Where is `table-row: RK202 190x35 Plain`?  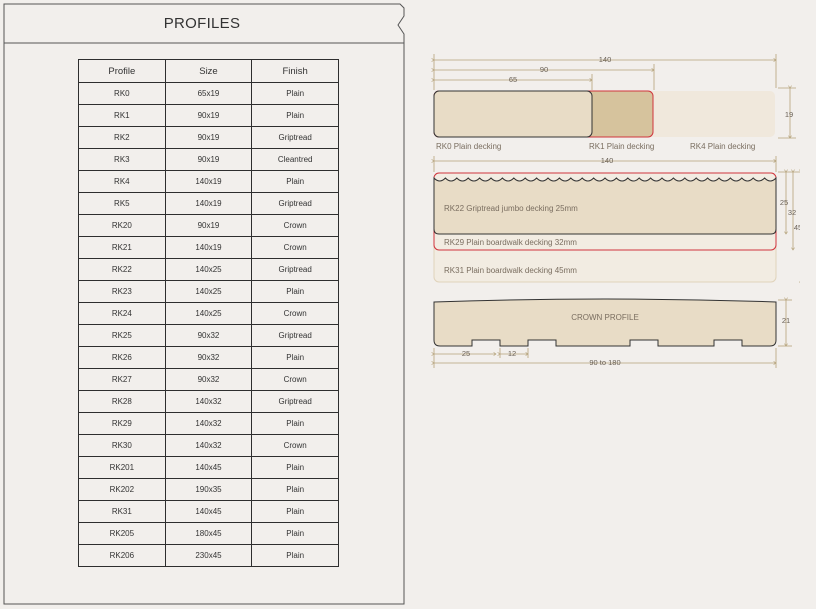 table-row: RK202 190x35 Plain is located at coordinates (208, 489).